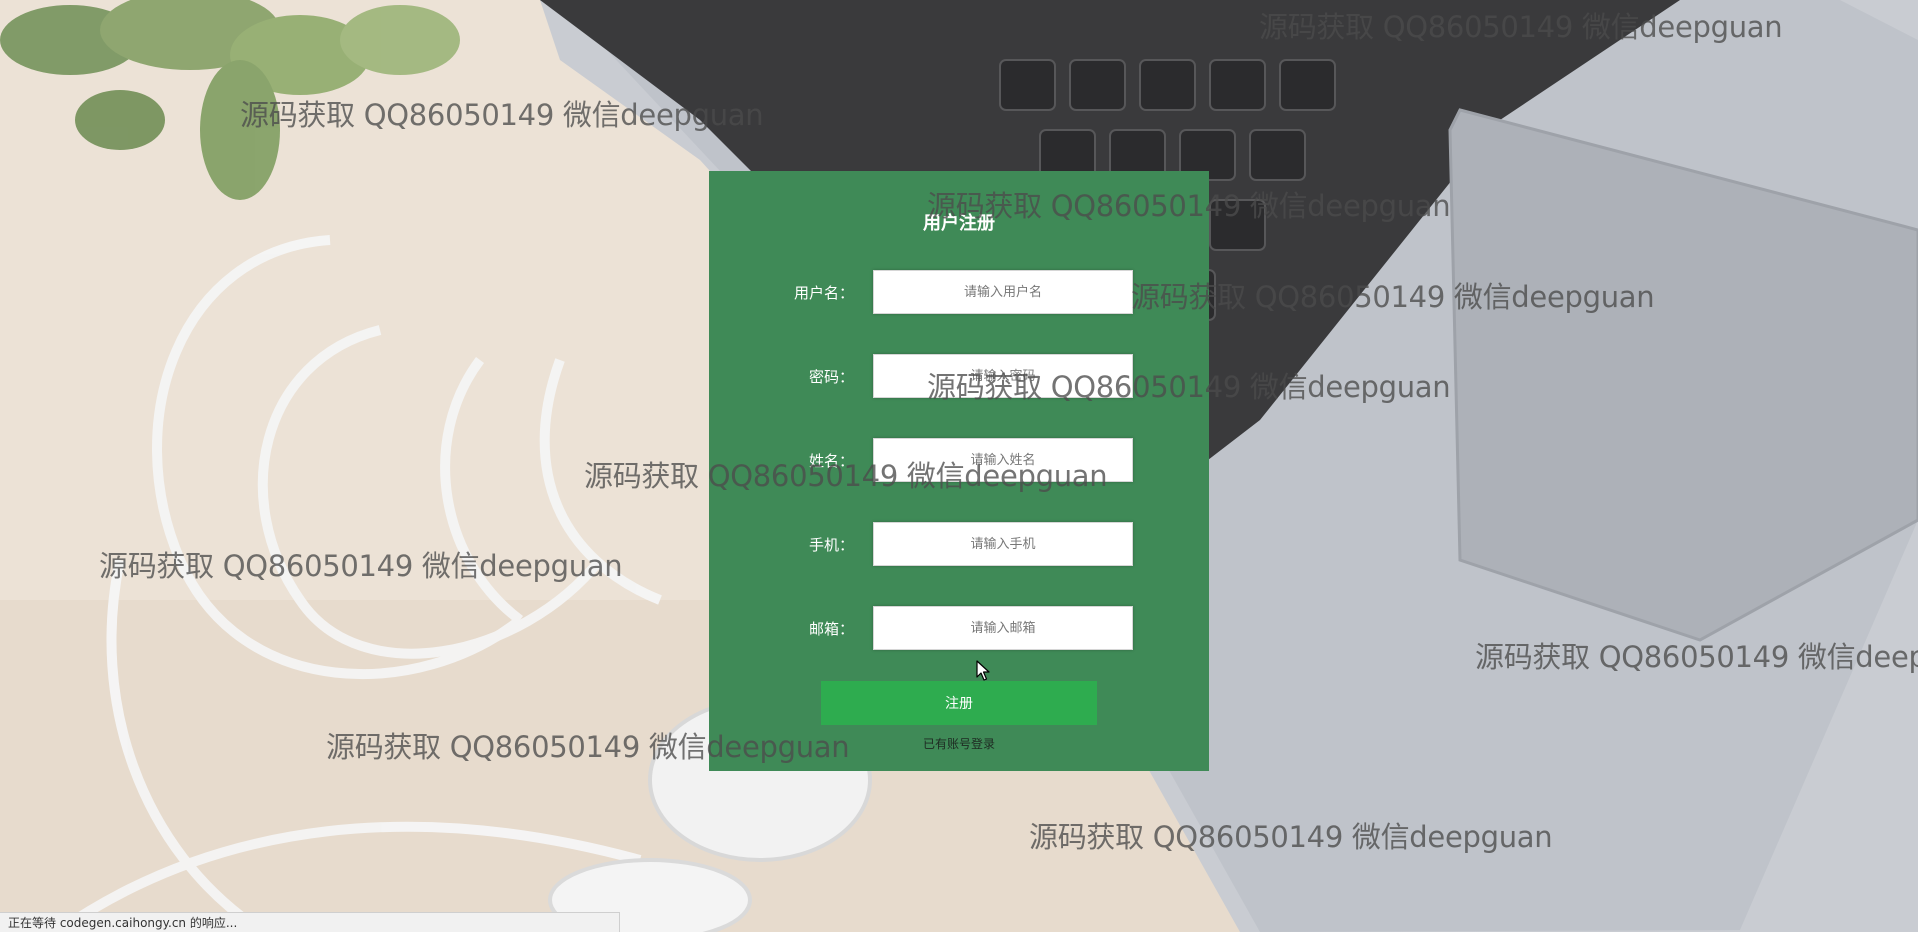 This screenshot has width=1918, height=932. I want to click on email-row: 邮箱：, so click(959, 629).